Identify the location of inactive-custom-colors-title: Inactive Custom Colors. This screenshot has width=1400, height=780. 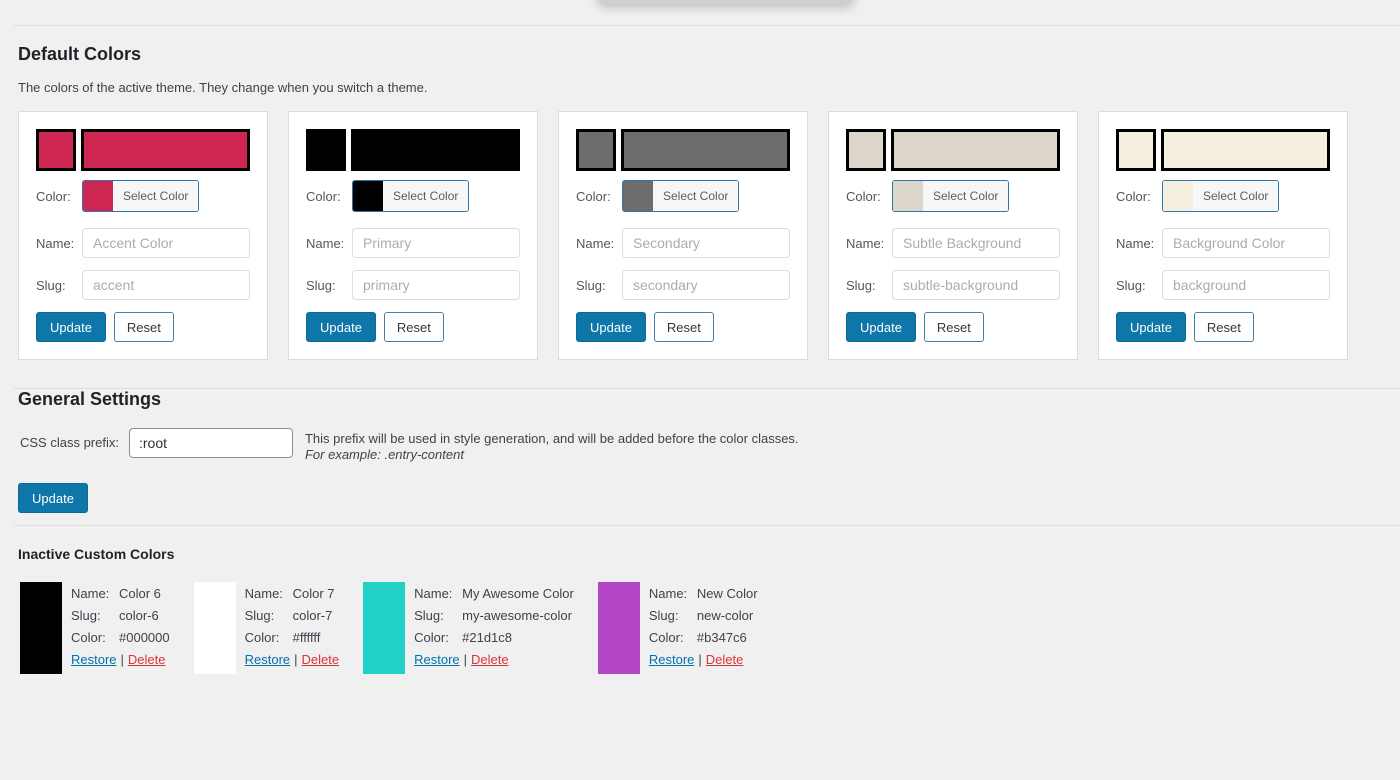
(96, 554).